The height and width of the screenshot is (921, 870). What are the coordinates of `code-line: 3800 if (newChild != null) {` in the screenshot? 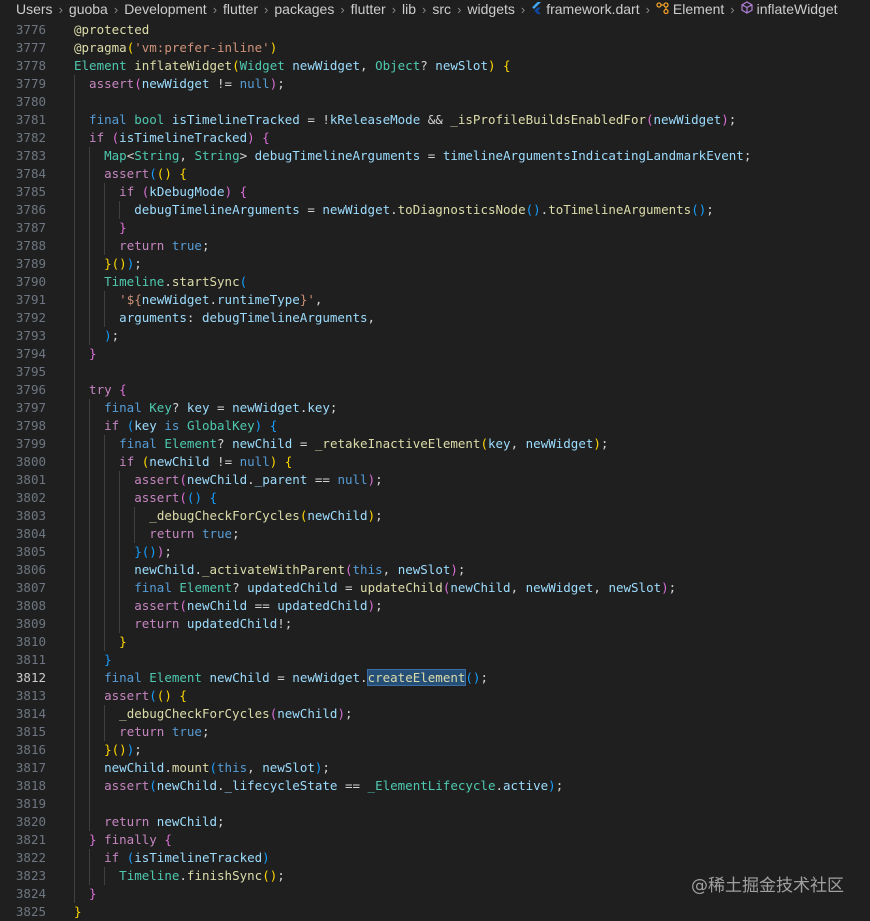 It's located at (435, 462).